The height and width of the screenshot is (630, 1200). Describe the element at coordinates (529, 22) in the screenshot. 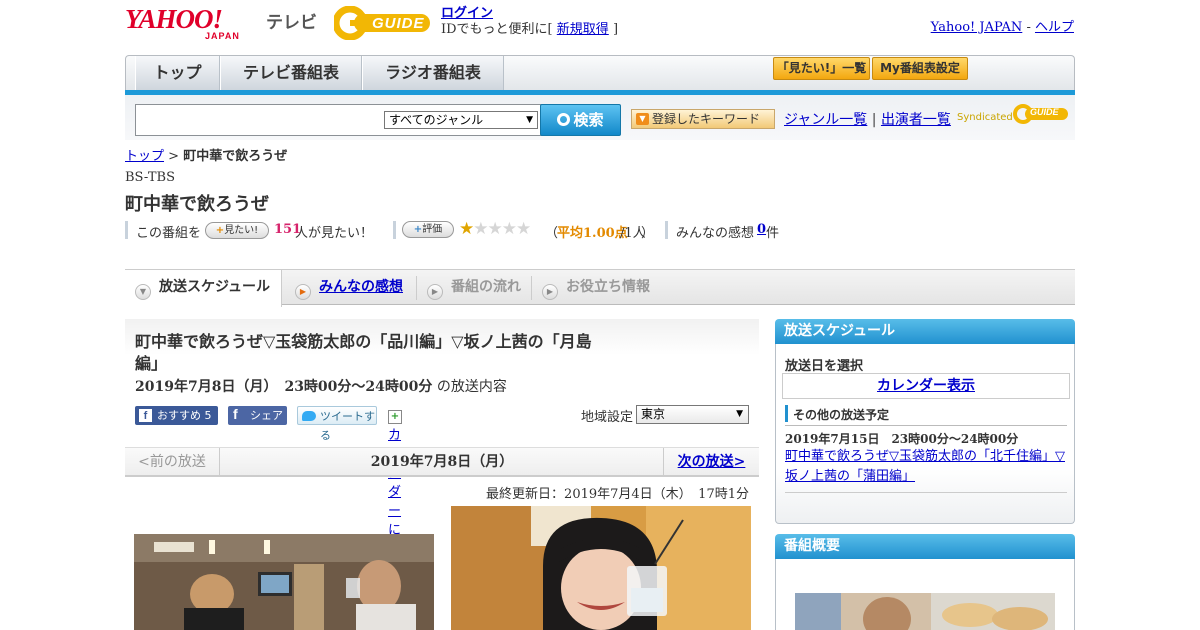

I see `login-area: ログイン IDでもっと便利に[ 新規取得 ]` at that location.